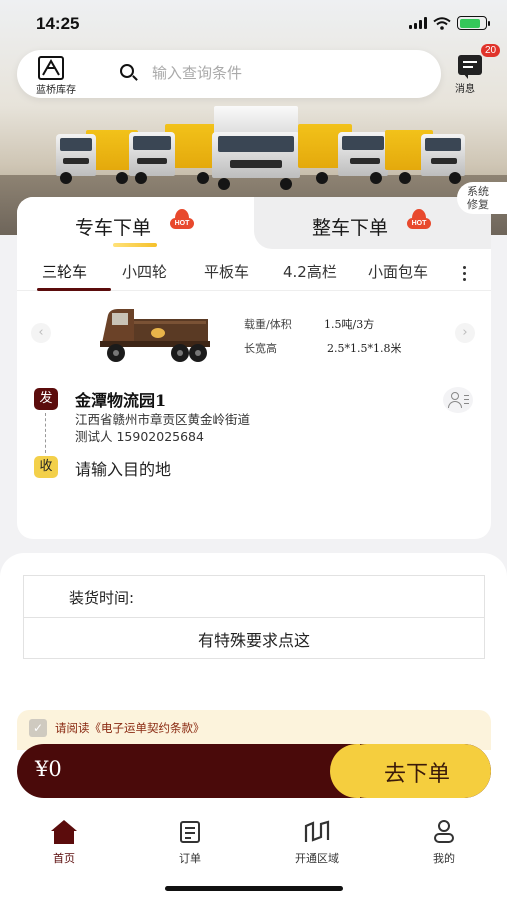 This screenshot has height=900, width=507. Describe the element at coordinates (287, 73) in the screenshot. I see `search-input` at that location.